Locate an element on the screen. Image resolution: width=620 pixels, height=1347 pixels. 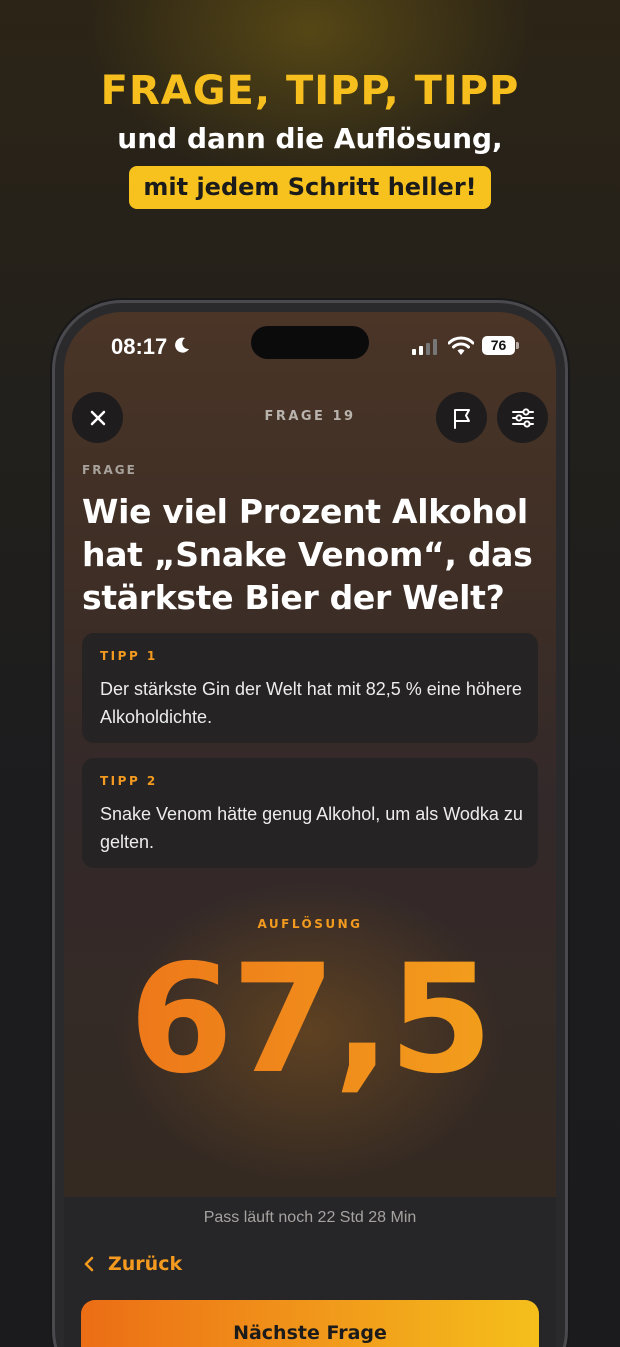
battery-icon: 76 is located at coordinates (498, 345).